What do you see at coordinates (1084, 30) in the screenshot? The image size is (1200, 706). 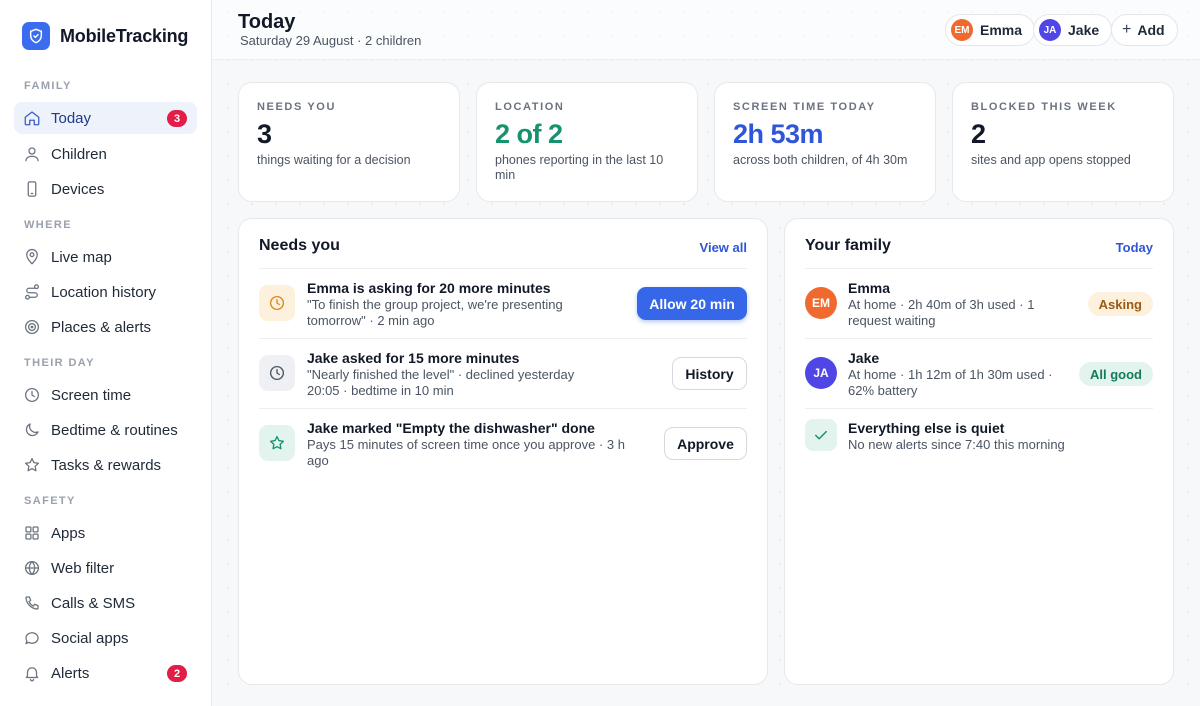 I see `child-chip-name: Jake` at bounding box center [1084, 30].